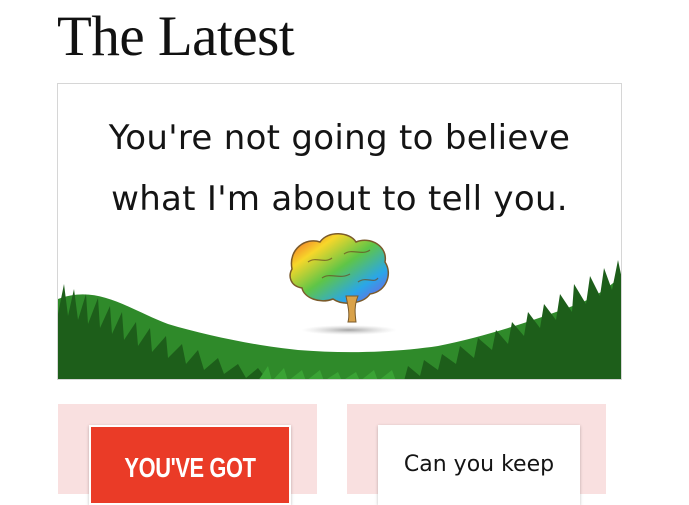  I want to click on comic-thumbnail: Can you keep, so click(479, 465).